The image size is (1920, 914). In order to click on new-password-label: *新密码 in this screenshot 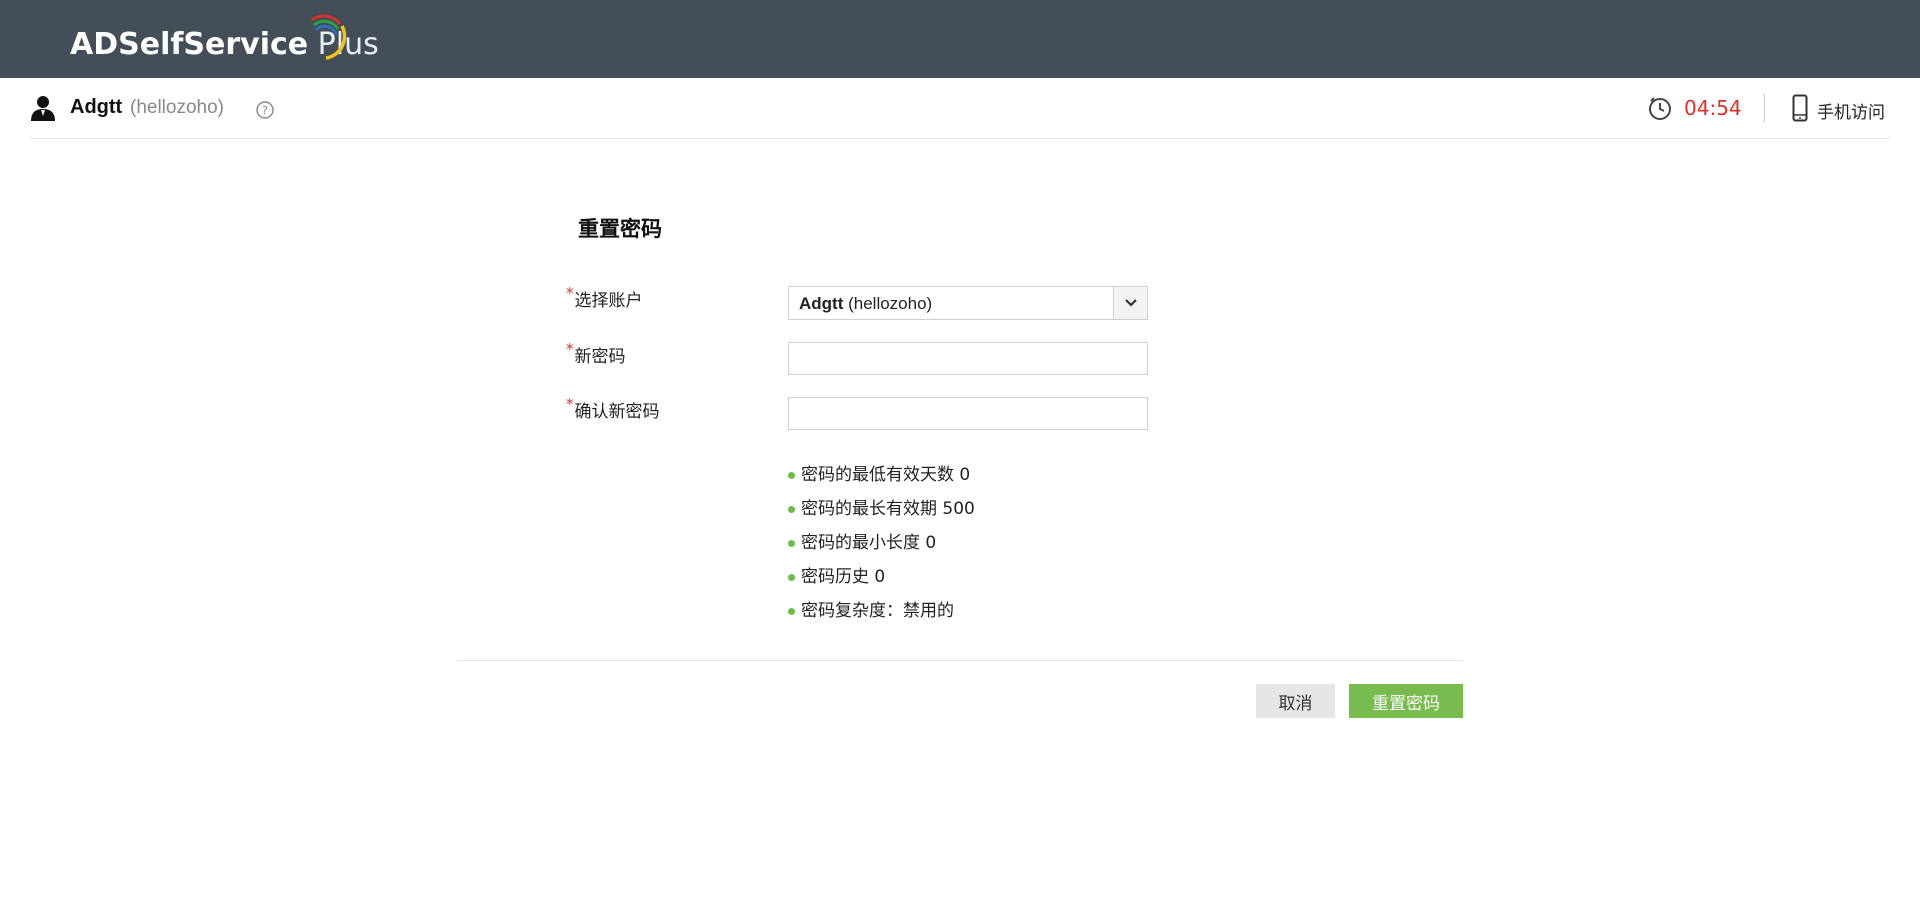, I will do `click(596, 356)`.